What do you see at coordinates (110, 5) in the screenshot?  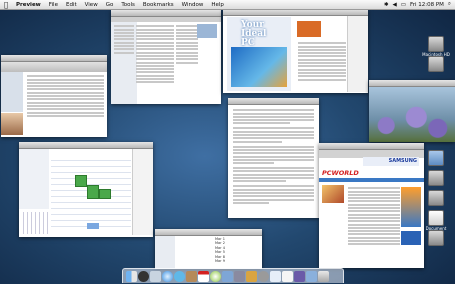 I see `menu-go: Go` at bounding box center [110, 5].